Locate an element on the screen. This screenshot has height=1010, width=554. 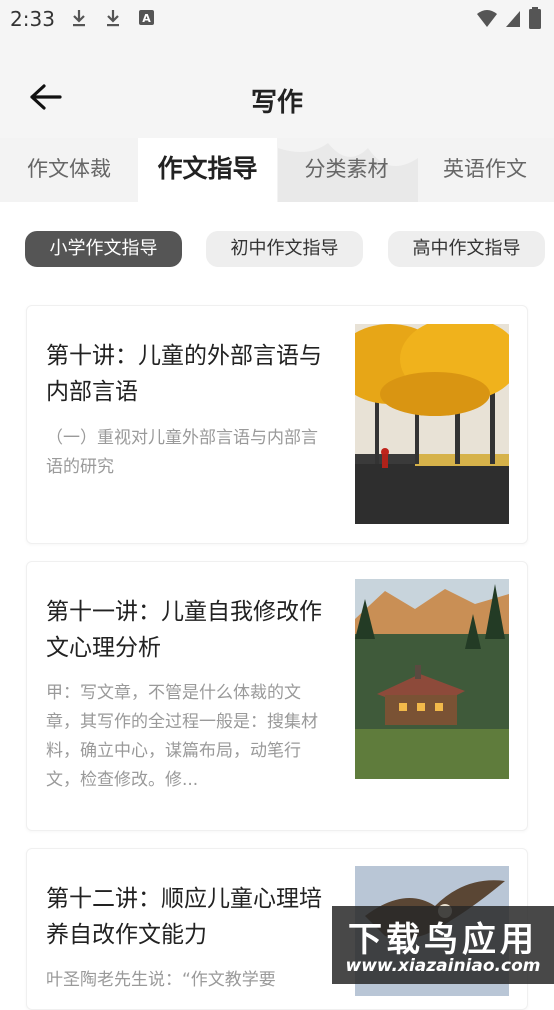
battery-icon is located at coordinates (535, 18).